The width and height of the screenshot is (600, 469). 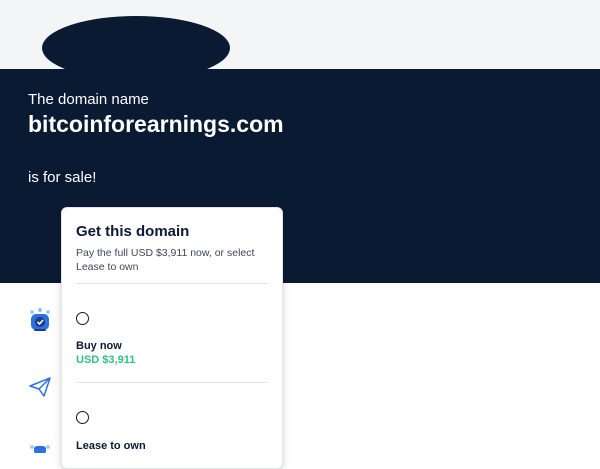 I want to click on paper-plane-icon, so click(x=40, y=389).